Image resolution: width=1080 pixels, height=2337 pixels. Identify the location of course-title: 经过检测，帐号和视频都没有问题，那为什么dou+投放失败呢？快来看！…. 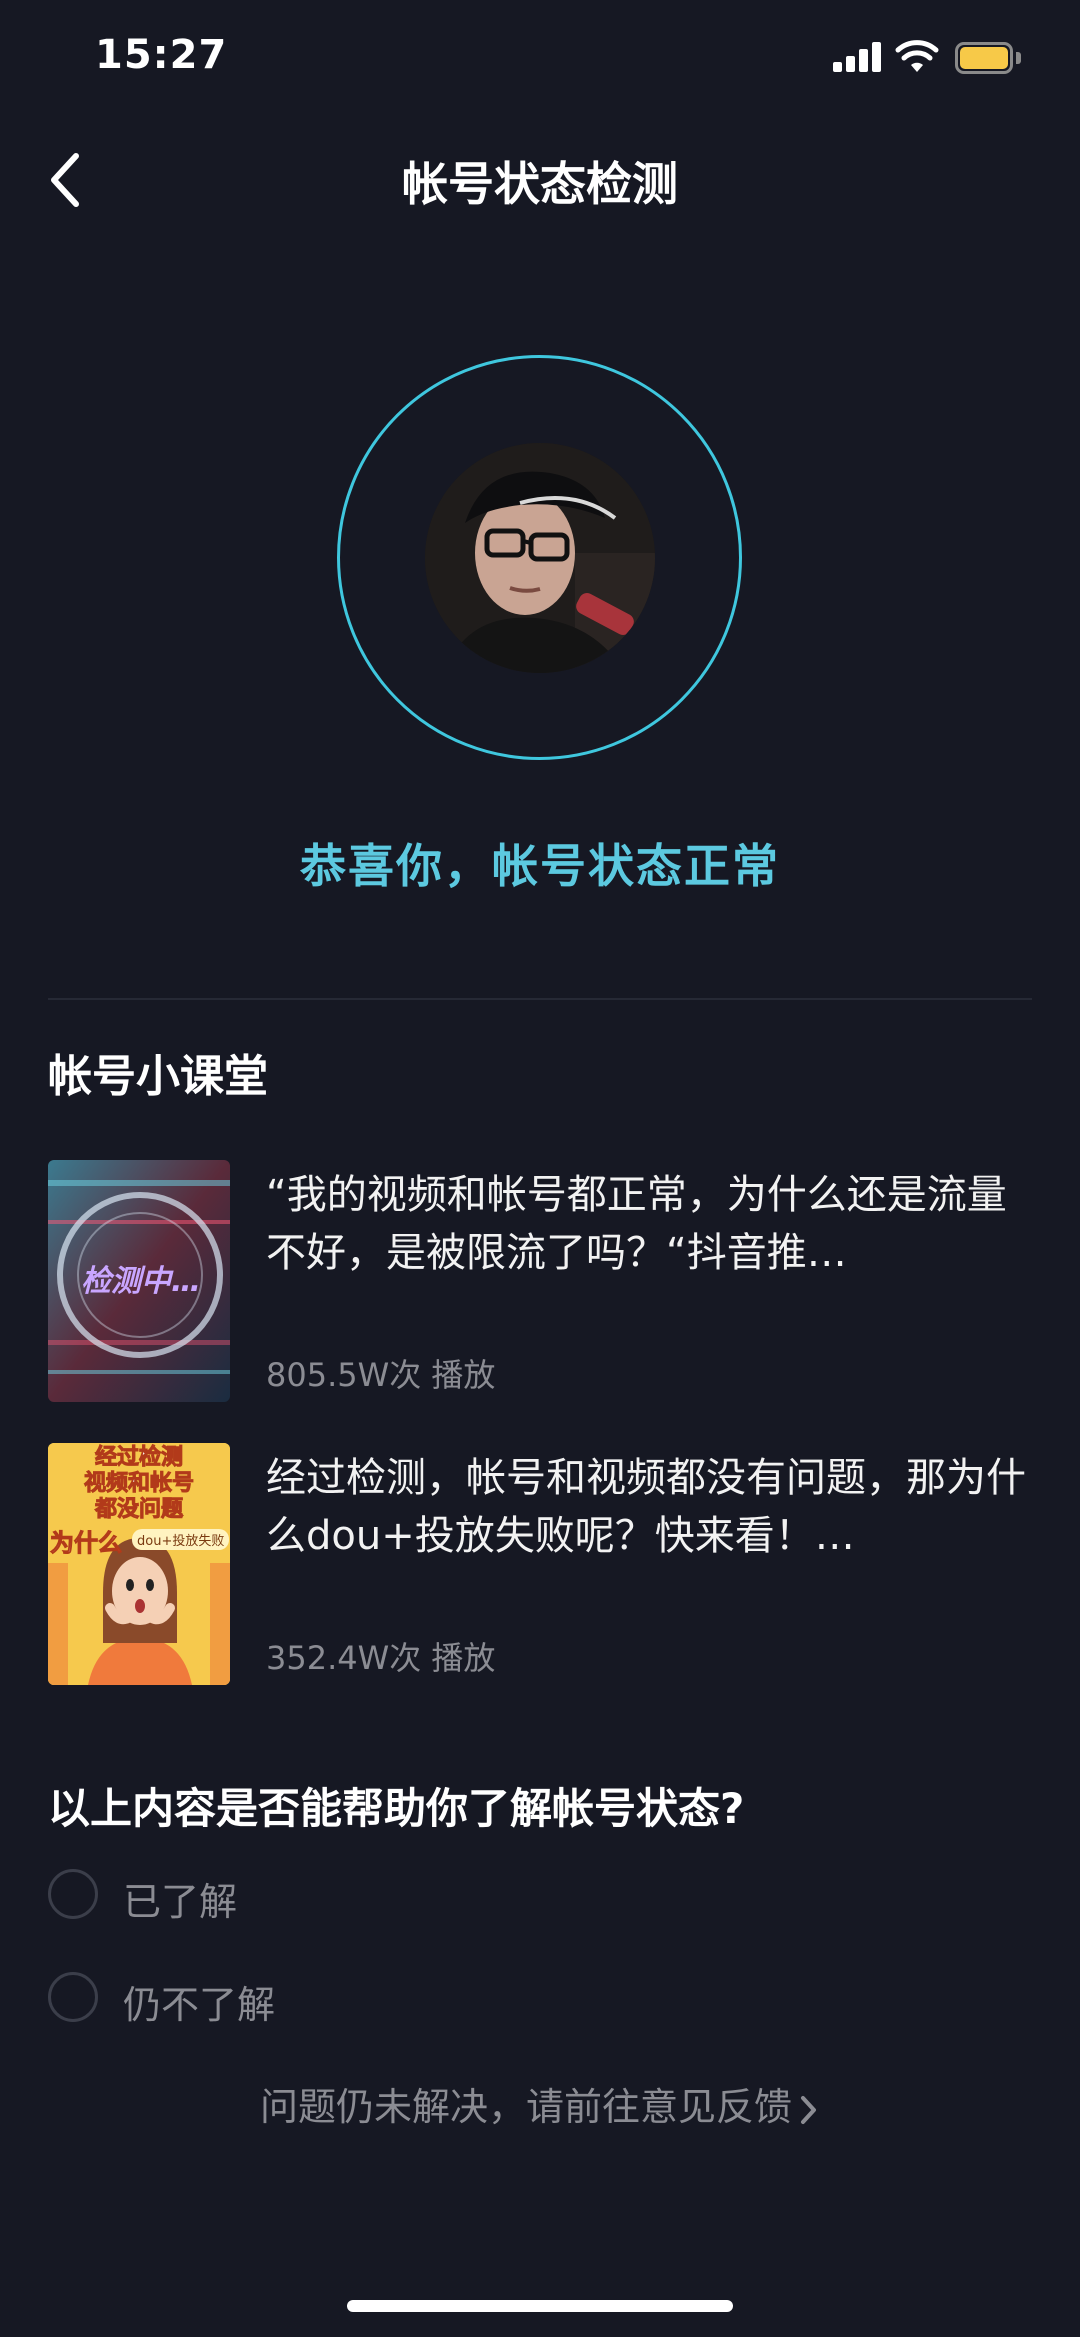
(646, 1507).